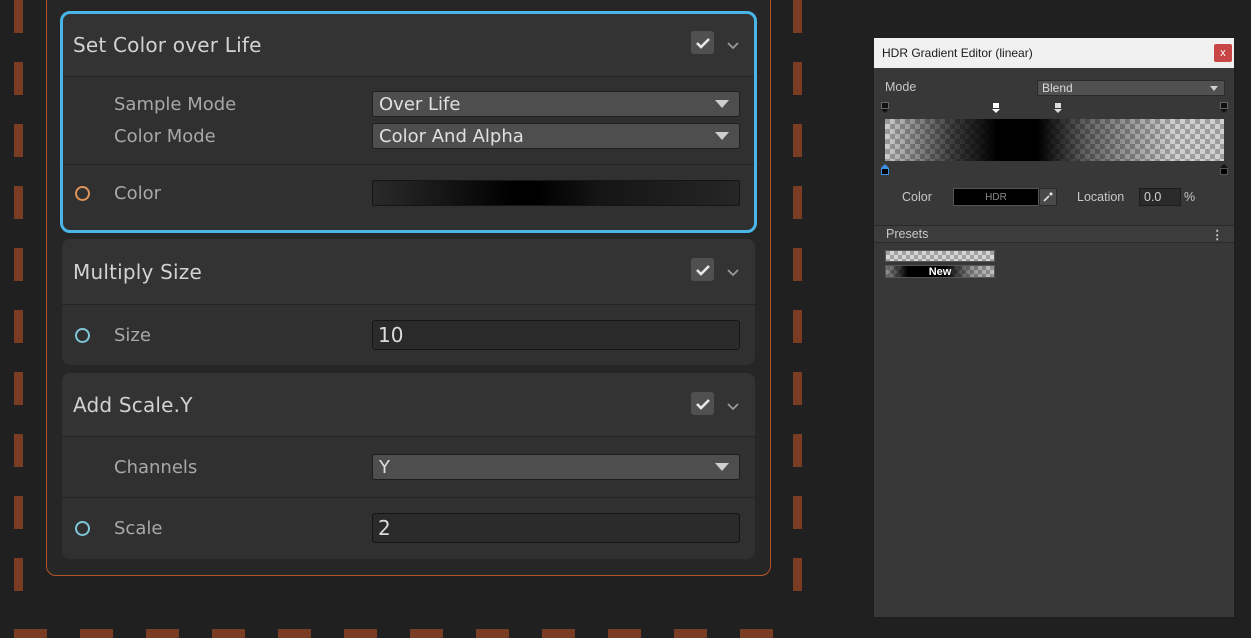 This screenshot has height=638, width=1251. Describe the element at coordinates (420, 104) in the screenshot. I see `dropdown-value: Over Life` at that location.